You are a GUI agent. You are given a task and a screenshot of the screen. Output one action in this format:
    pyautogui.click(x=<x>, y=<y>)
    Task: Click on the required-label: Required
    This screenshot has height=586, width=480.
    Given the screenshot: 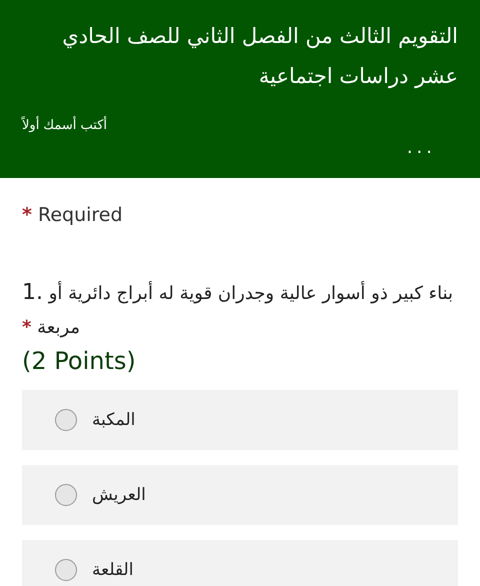 What is the action you would take?
    pyautogui.click(x=80, y=215)
    